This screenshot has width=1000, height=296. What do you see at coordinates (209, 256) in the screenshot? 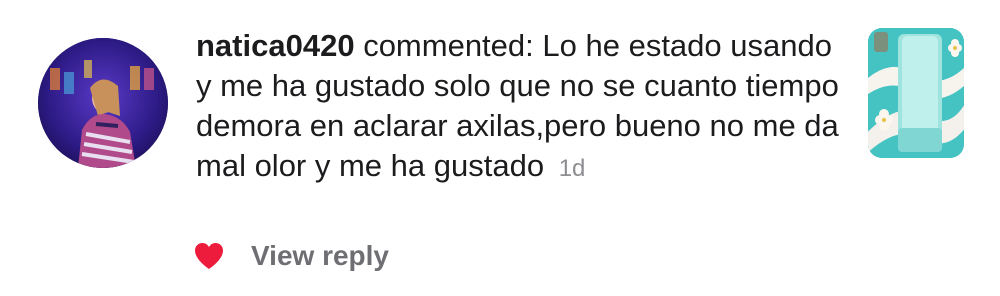
I see `heart-icon` at bounding box center [209, 256].